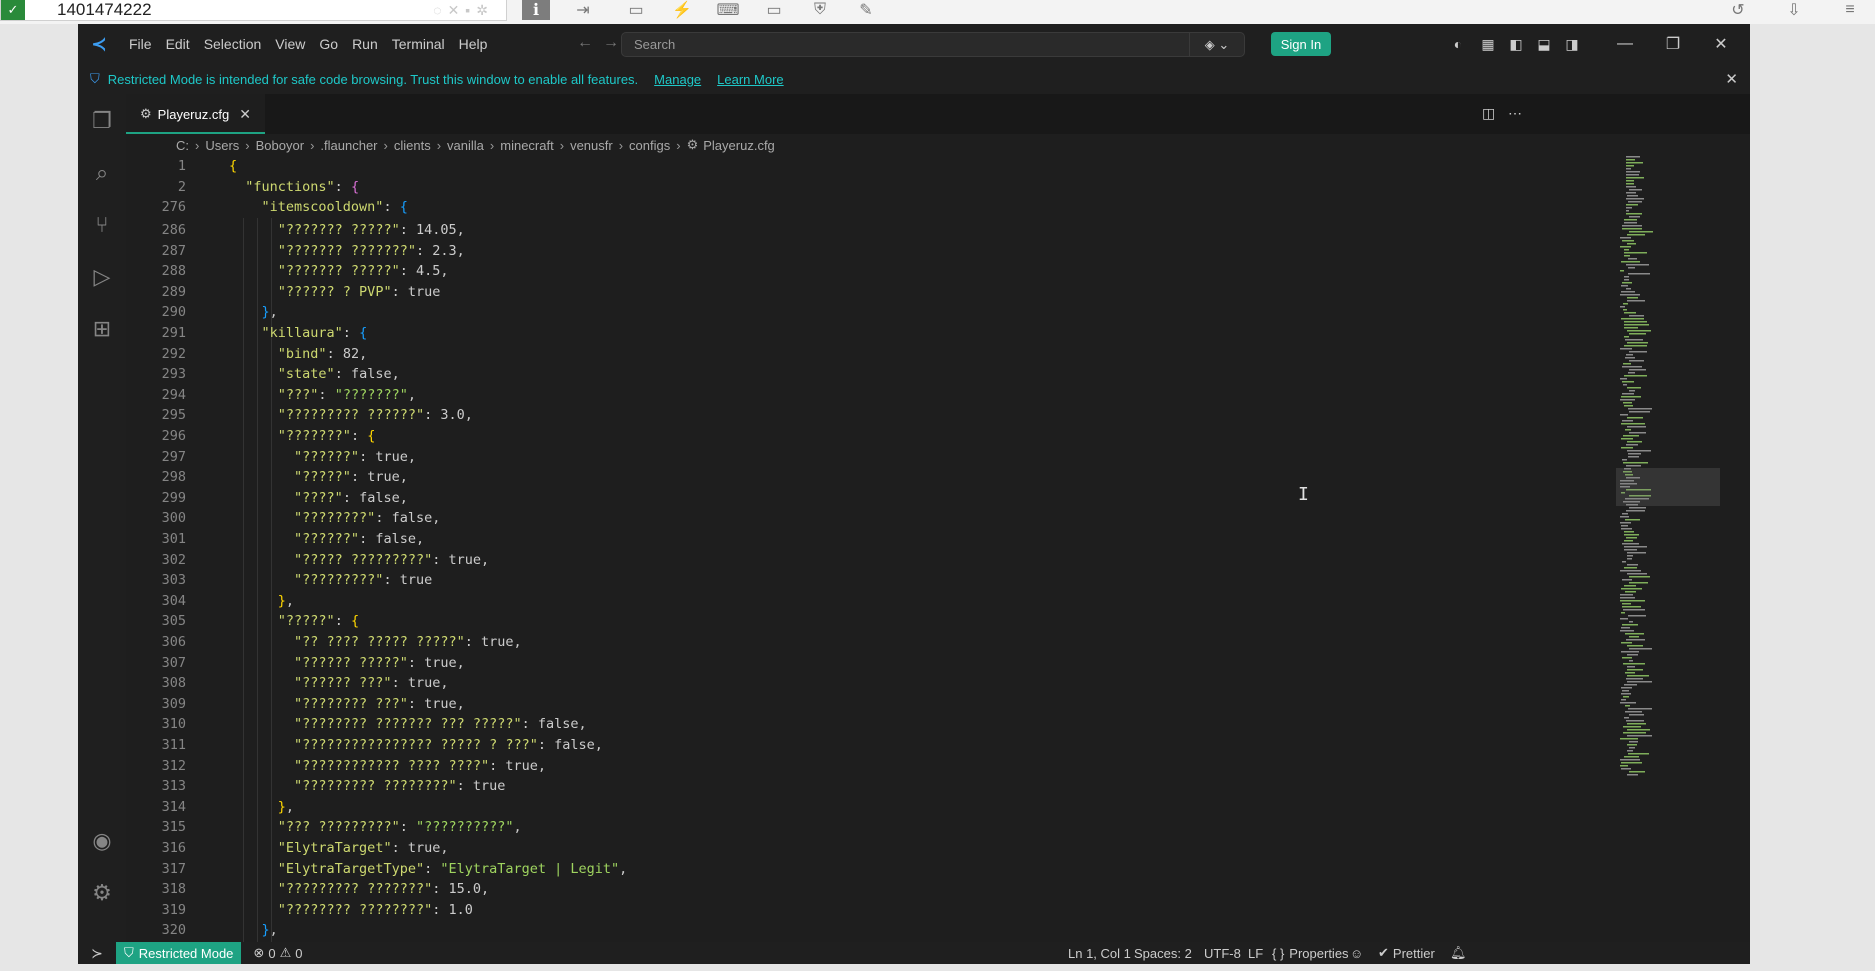 The height and width of the screenshot is (971, 1875). What do you see at coordinates (876, 910) in the screenshot?
I see `code-line: 319 "???????? ????????": 1.0` at bounding box center [876, 910].